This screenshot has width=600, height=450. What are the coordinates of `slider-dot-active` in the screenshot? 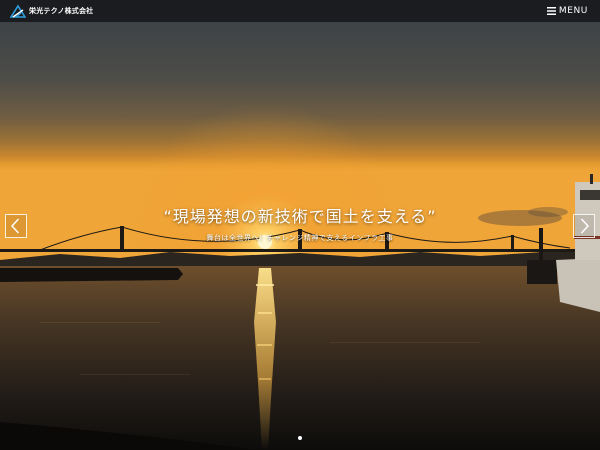 It's located at (300, 438).